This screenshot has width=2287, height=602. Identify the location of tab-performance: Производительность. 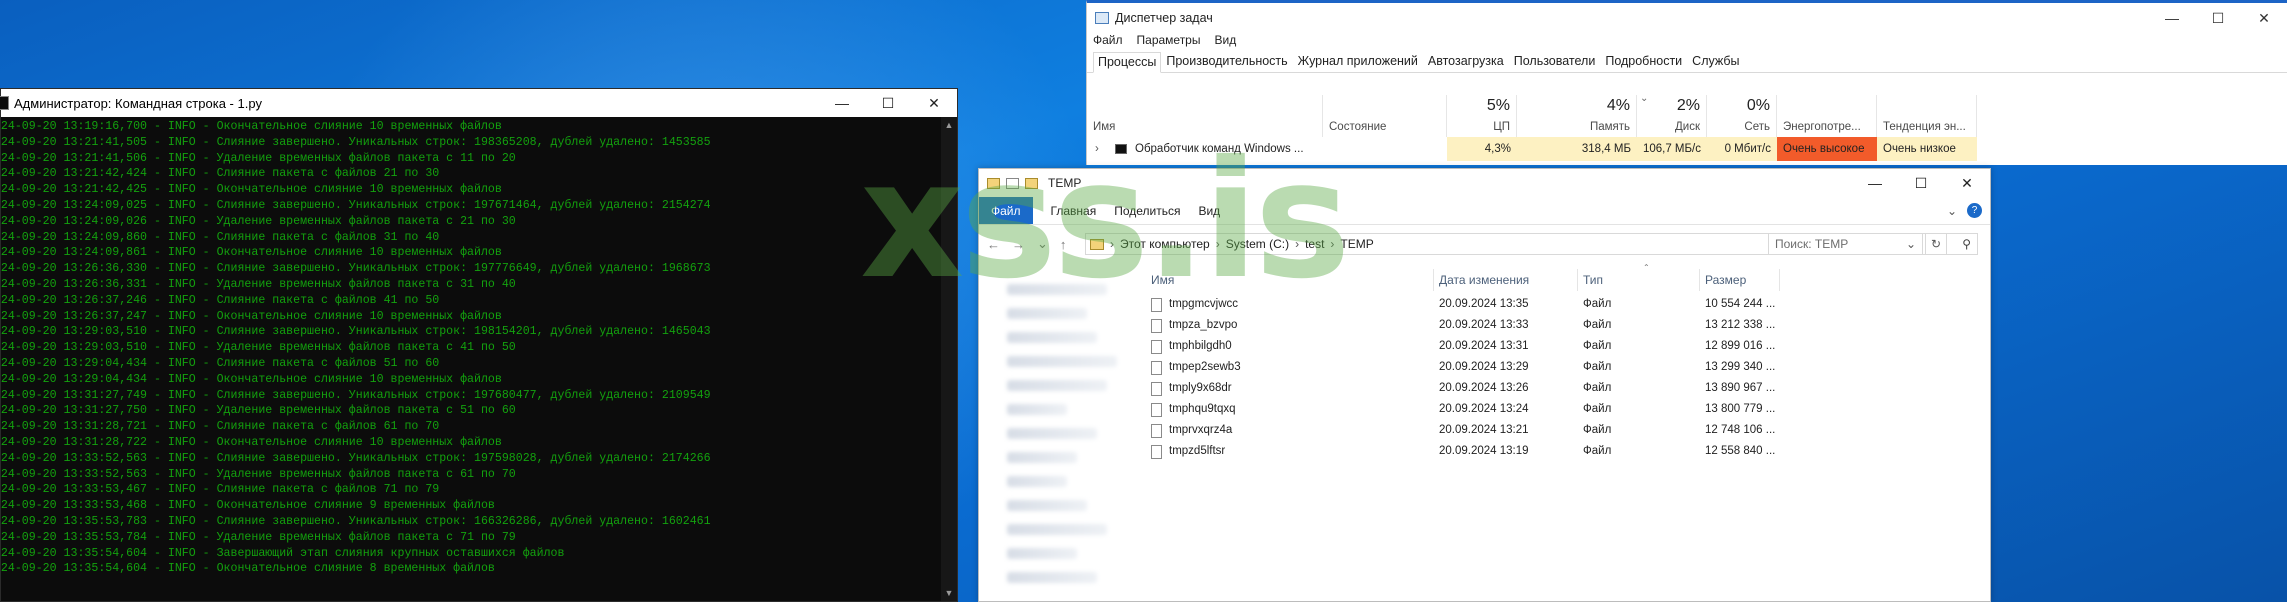
(1226, 61).